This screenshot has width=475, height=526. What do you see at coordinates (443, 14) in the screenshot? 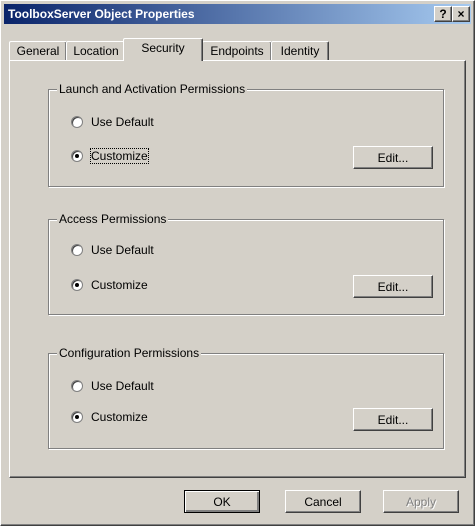
I see `help-button: ?` at bounding box center [443, 14].